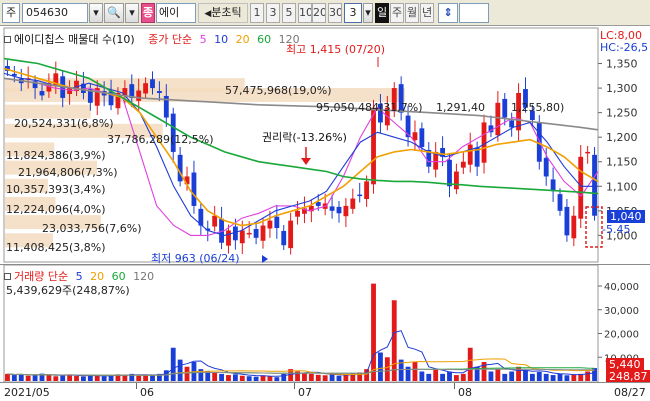 The height and width of the screenshot is (401, 650). Describe the element at coordinates (621, 311) in the screenshot. I see `volume-y-tick-label: 30,000` at that location.